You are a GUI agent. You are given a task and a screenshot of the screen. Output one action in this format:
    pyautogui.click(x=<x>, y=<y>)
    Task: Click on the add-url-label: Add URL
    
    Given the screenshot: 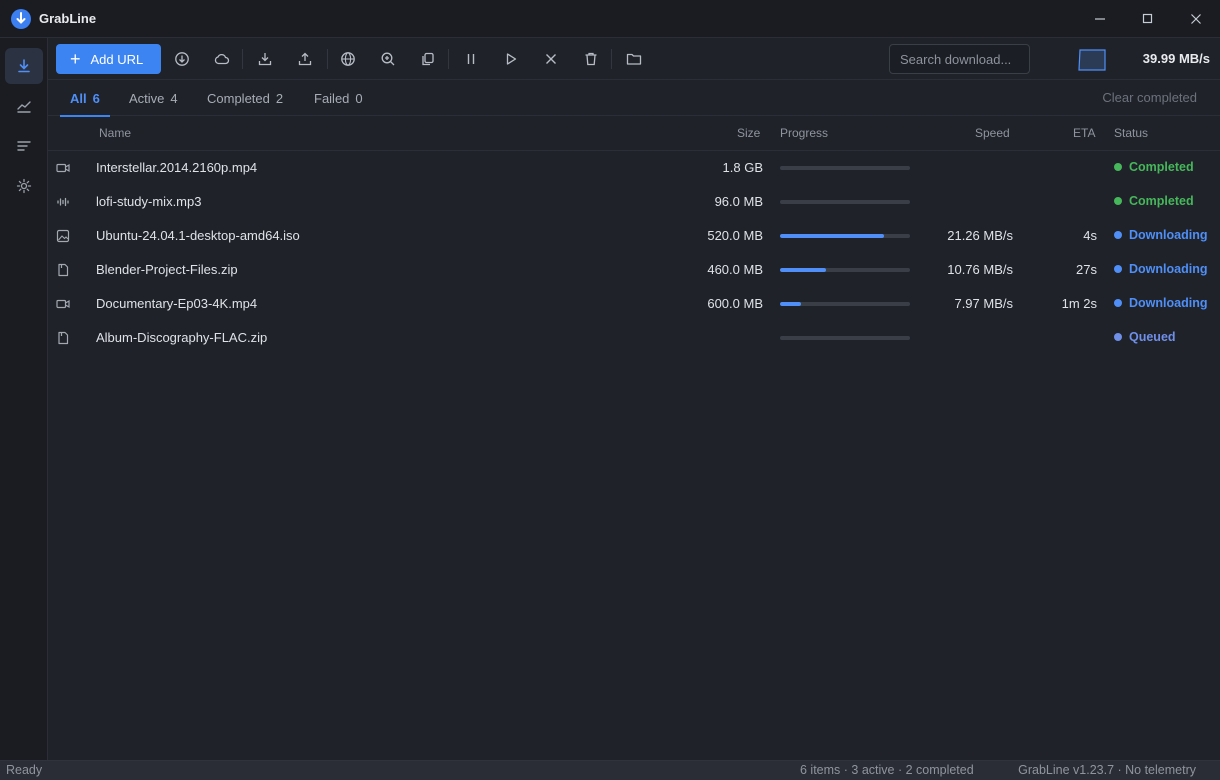 What is the action you would take?
    pyautogui.click(x=117, y=59)
    